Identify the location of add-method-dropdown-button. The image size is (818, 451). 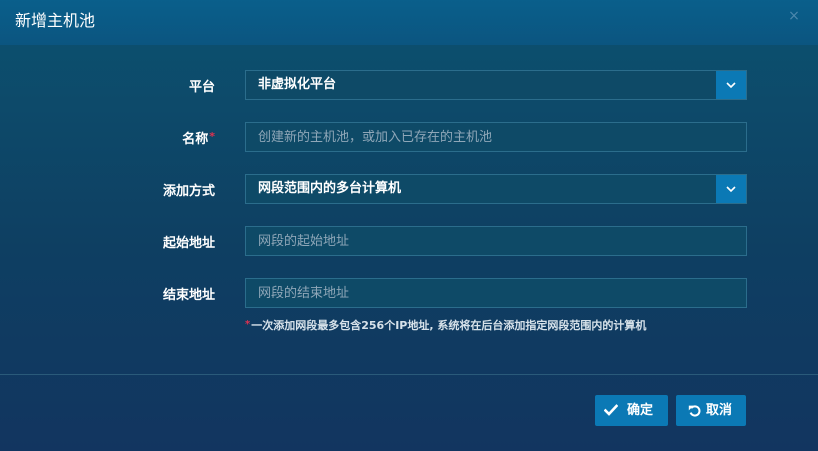
(731, 189).